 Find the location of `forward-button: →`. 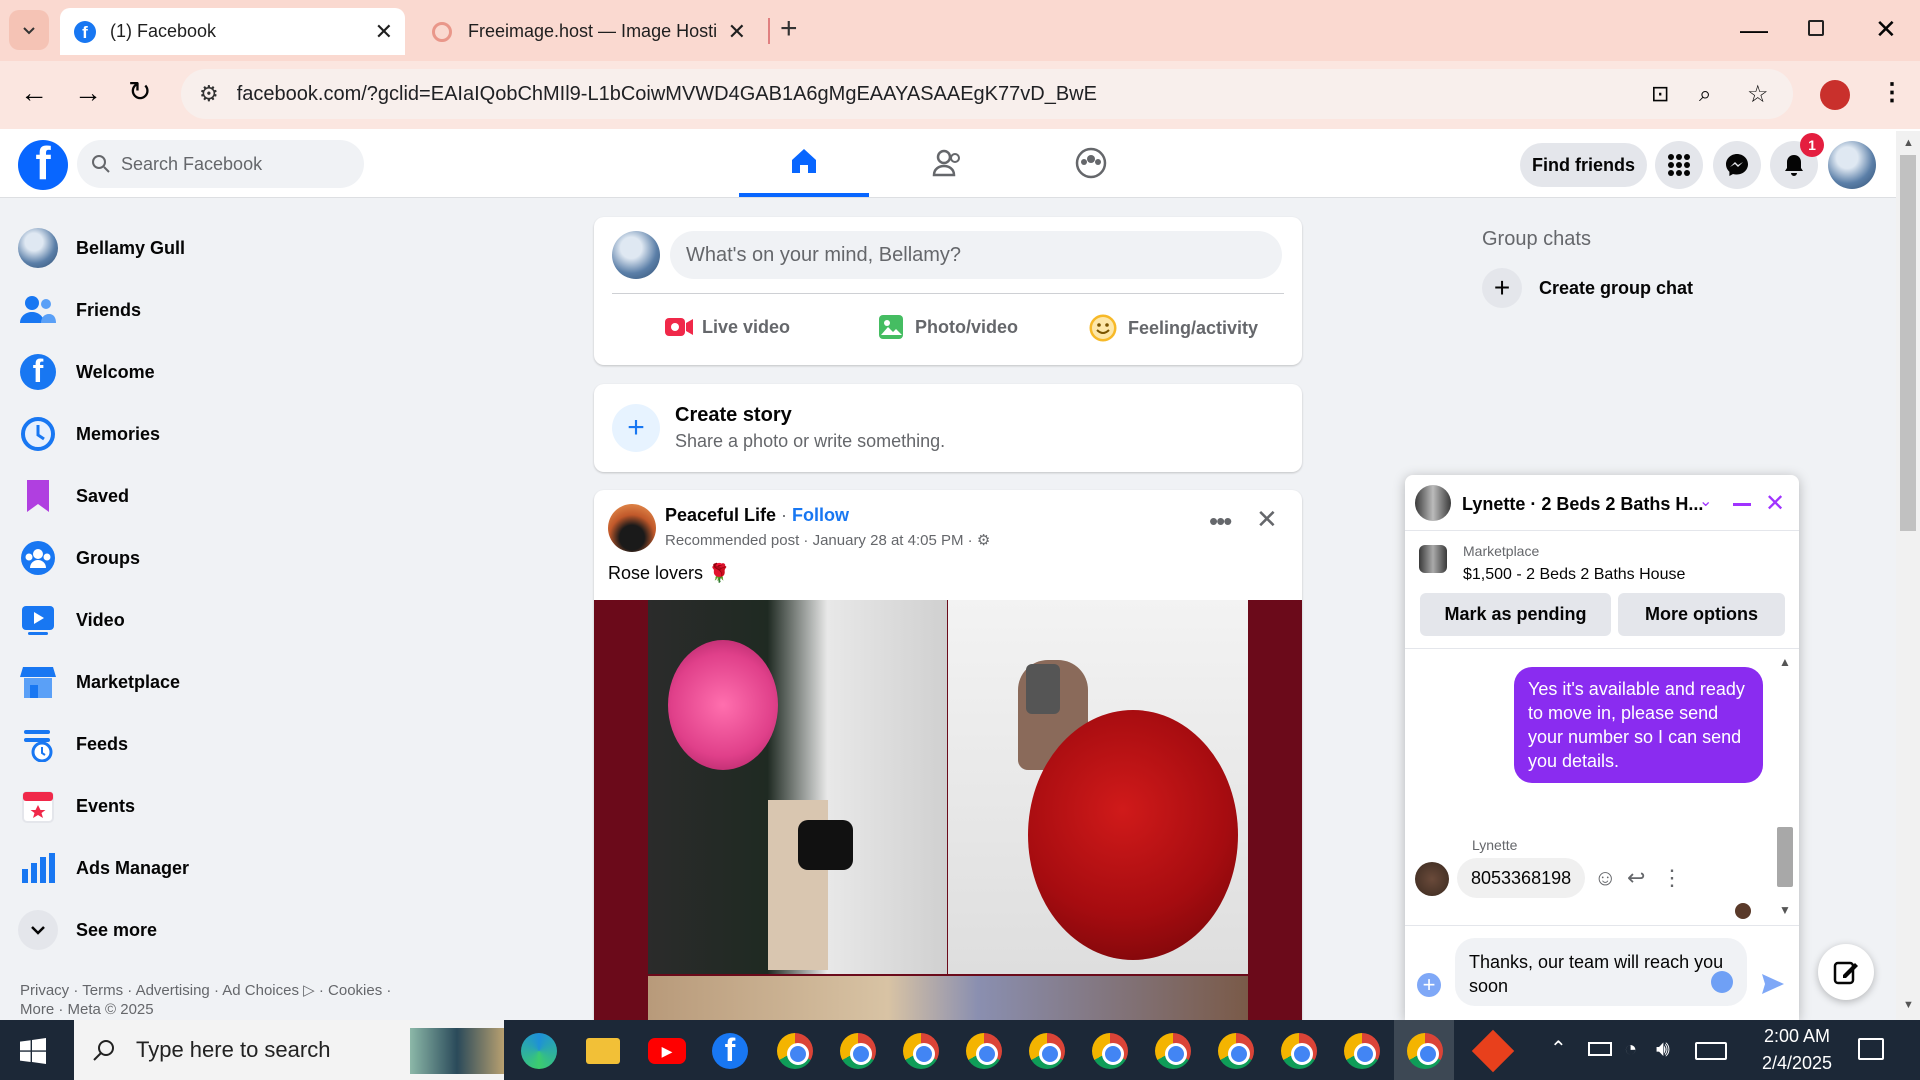

forward-button: → is located at coordinates (88, 93).